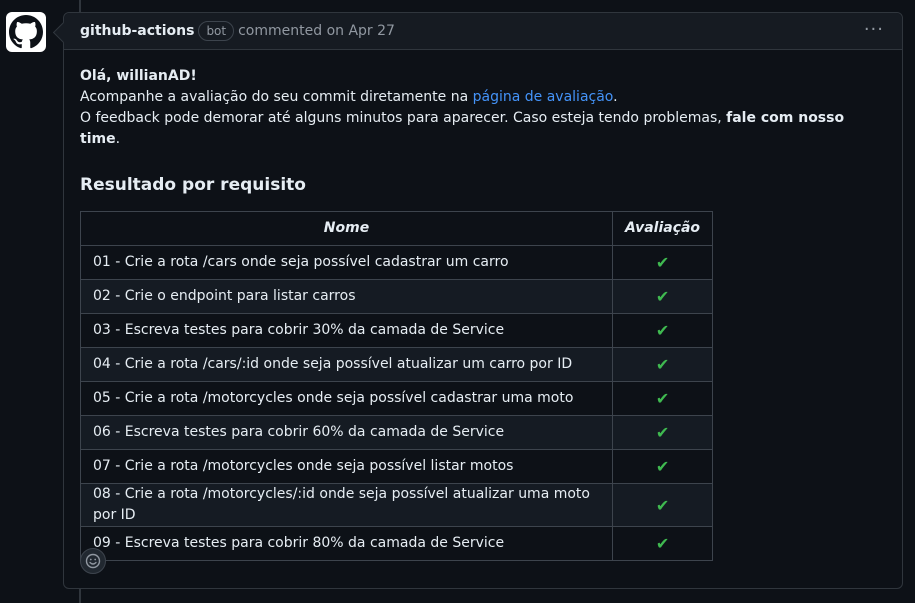 The height and width of the screenshot is (603, 915). What do you see at coordinates (316, 31) in the screenshot?
I see `comment-timestamp: commented on Apr 27` at bounding box center [316, 31].